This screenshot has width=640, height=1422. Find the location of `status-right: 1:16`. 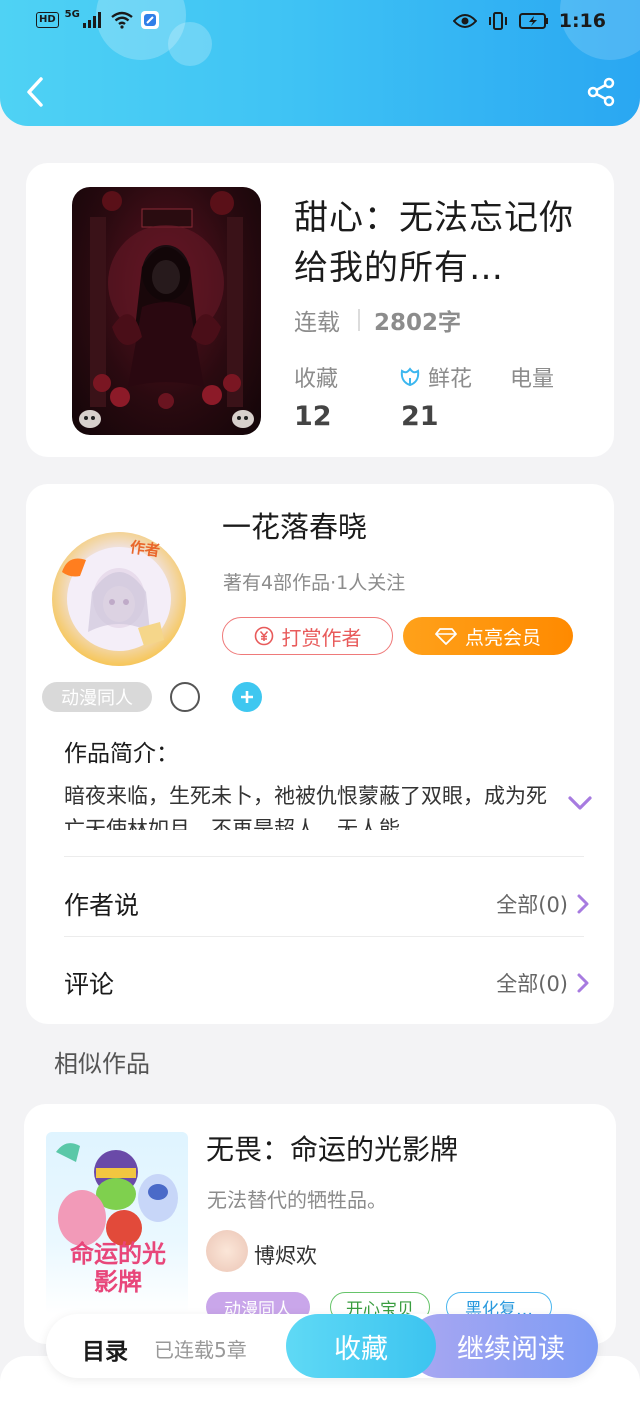

status-right: 1:16 is located at coordinates (529, 21).